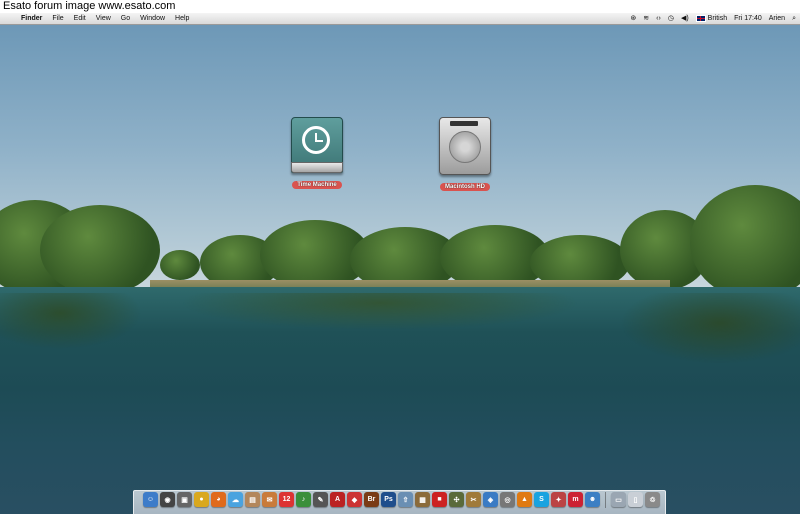 The height and width of the screenshot is (514, 800). What do you see at coordinates (439, 499) in the screenshot?
I see `dock-photobooth-icon: ■` at bounding box center [439, 499].